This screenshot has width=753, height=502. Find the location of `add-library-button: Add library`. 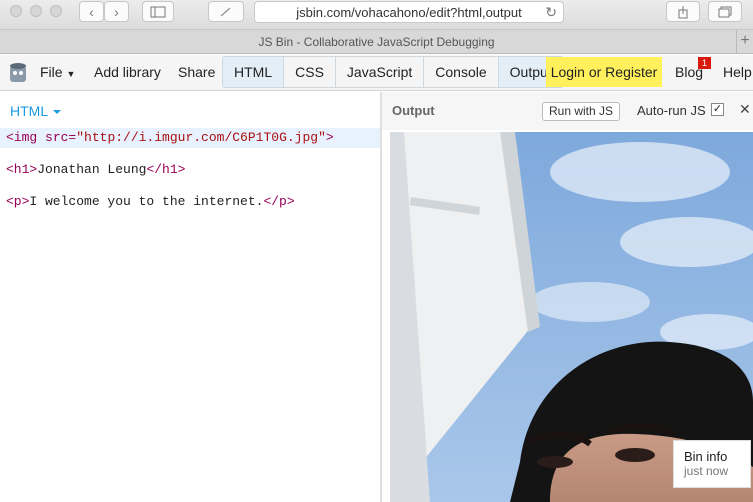

add-library-button: Add library is located at coordinates (127, 72).